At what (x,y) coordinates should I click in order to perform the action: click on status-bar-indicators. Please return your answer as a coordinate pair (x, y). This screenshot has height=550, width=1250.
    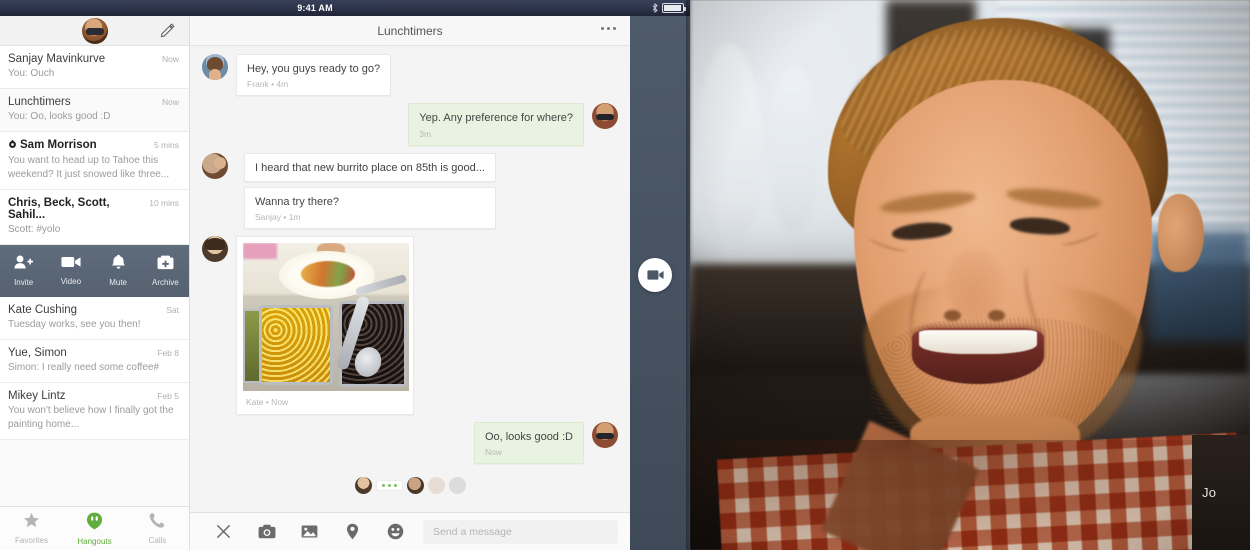
    Looking at the image, I should click on (669, 8).